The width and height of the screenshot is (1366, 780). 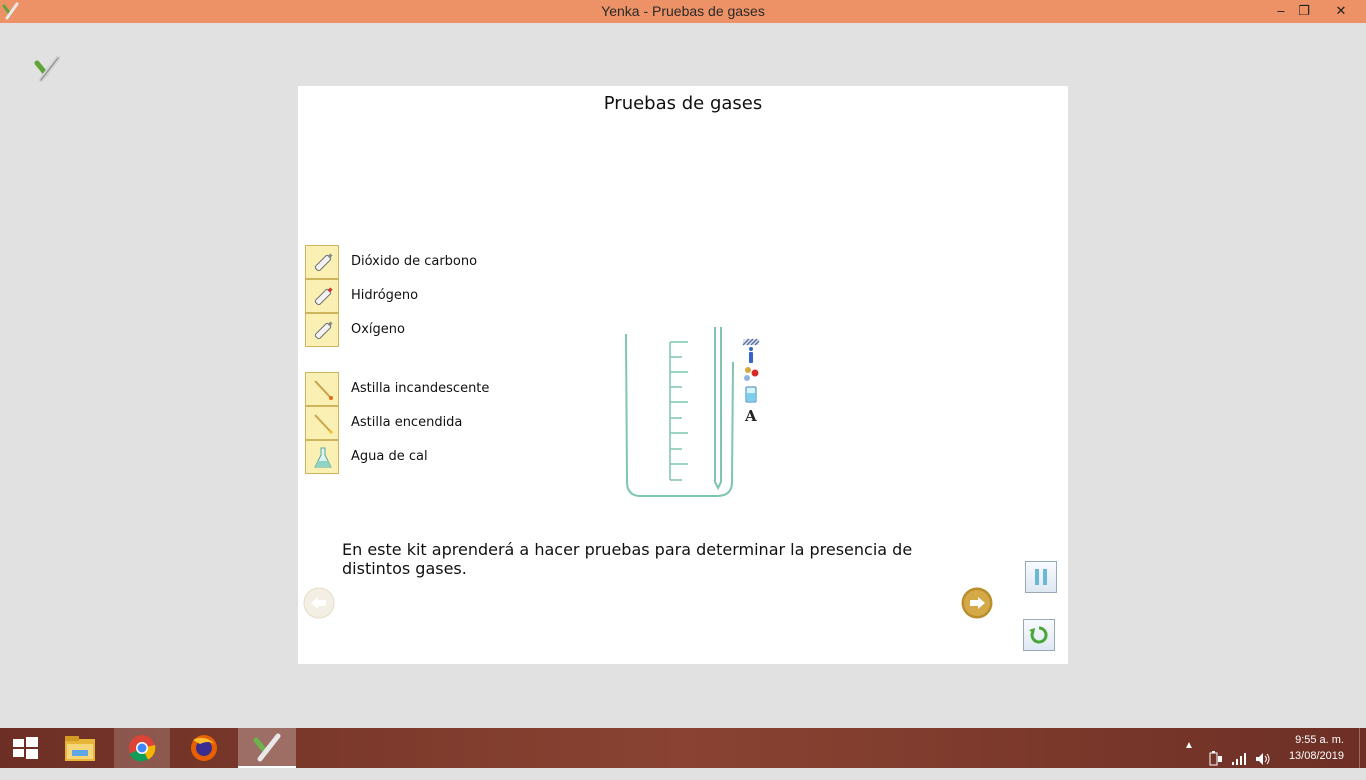 I want to click on reset-button, so click(x=1039, y=635).